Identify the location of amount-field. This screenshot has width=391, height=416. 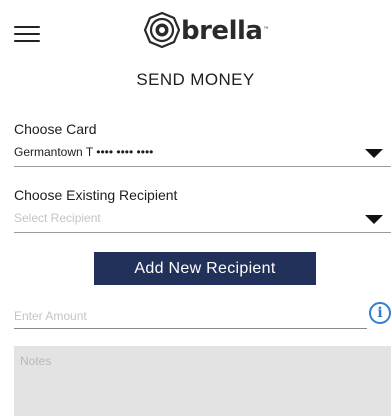
(190, 314).